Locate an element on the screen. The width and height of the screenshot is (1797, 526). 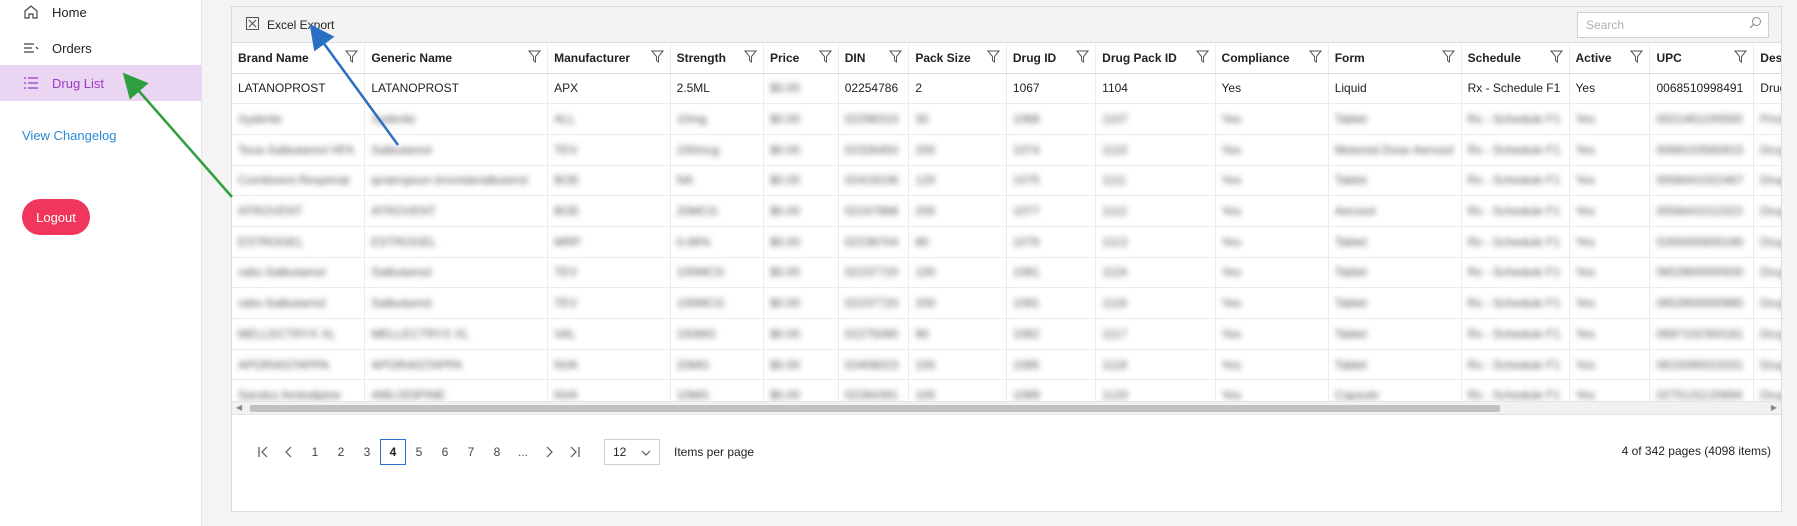
column-header: Active is located at coordinates (1610, 58).